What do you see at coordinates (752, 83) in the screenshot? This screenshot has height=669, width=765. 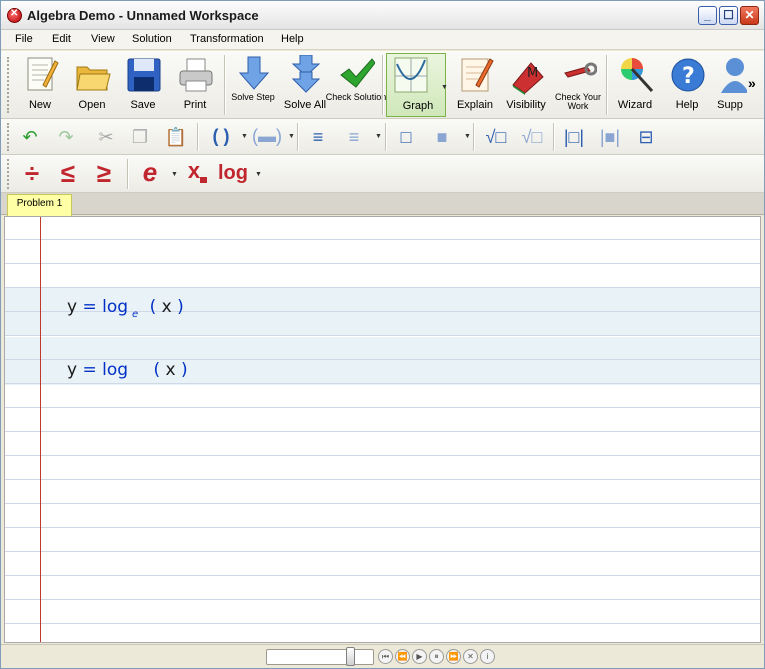 I see `toolbar-overflow-icon: »` at bounding box center [752, 83].